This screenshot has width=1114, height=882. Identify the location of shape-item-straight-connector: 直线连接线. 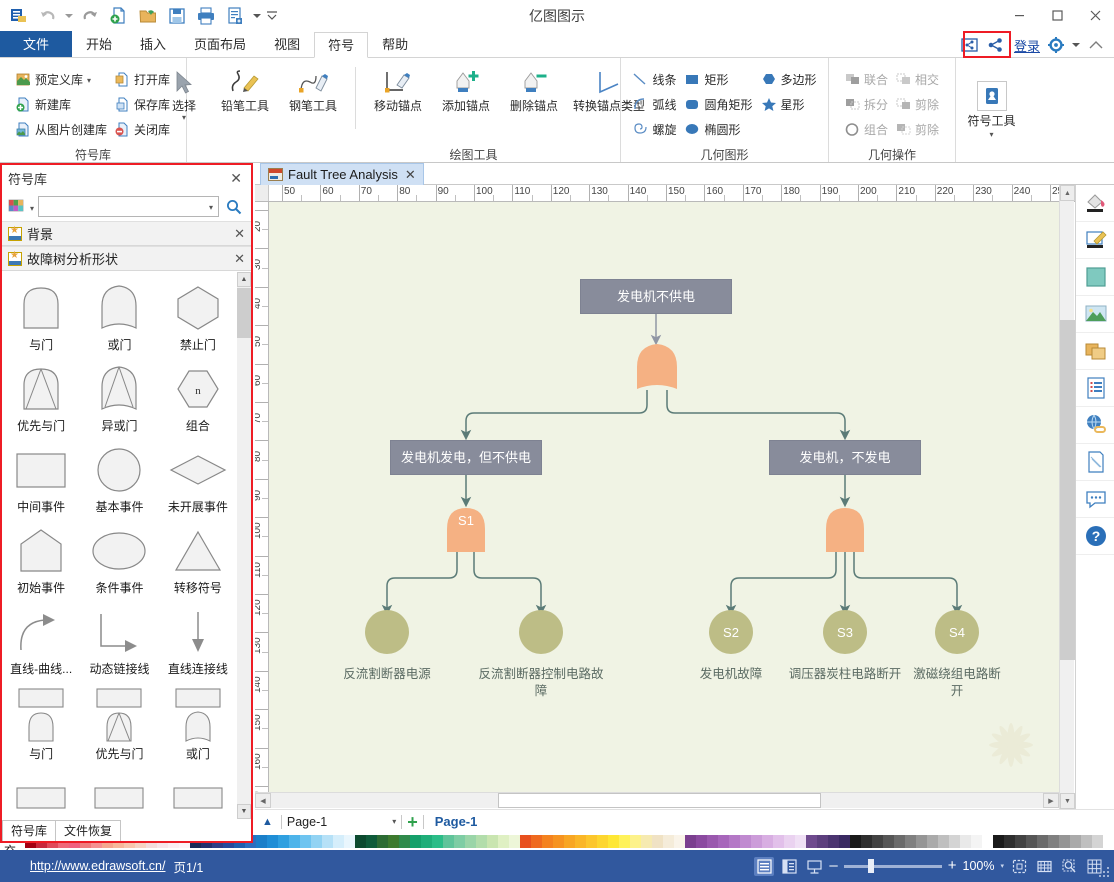
(198, 640).